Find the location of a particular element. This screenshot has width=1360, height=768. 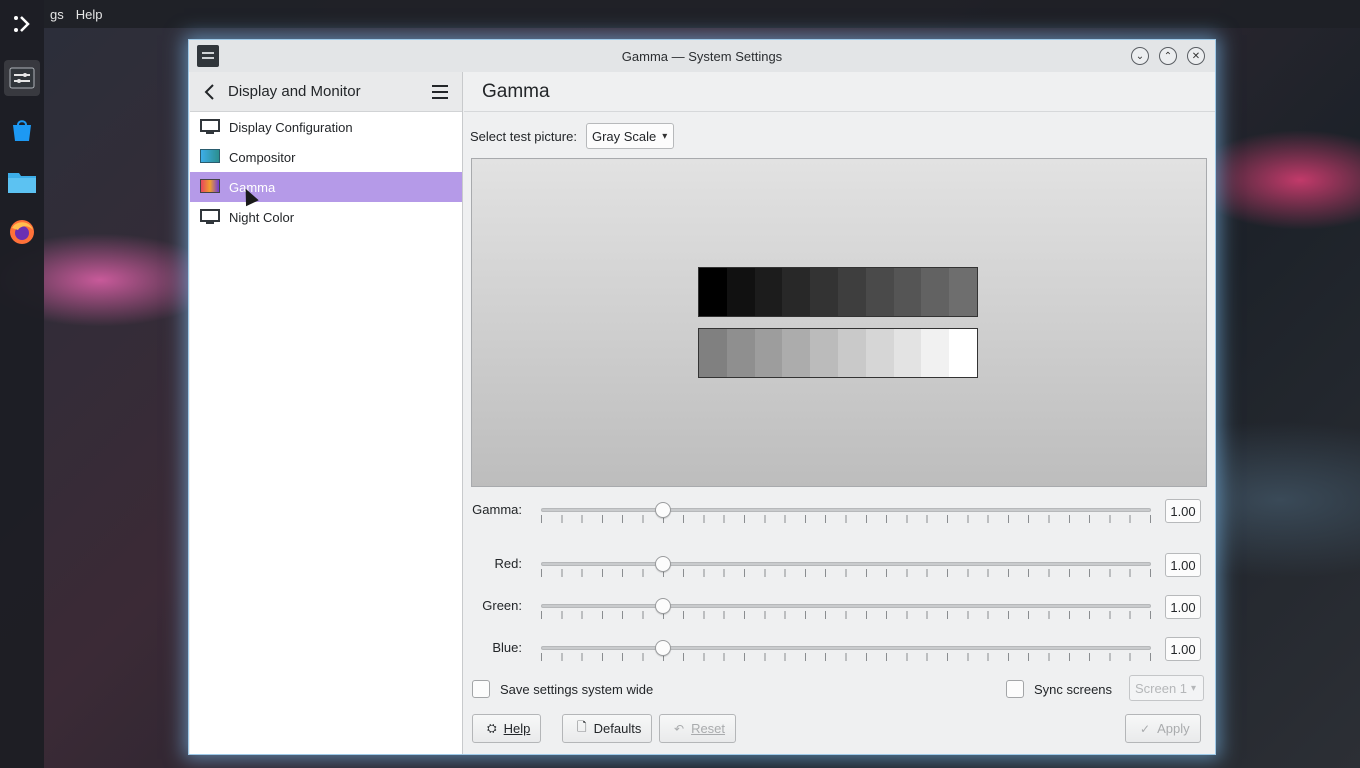

undo-icon: ↶ is located at coordinates (679, 728).